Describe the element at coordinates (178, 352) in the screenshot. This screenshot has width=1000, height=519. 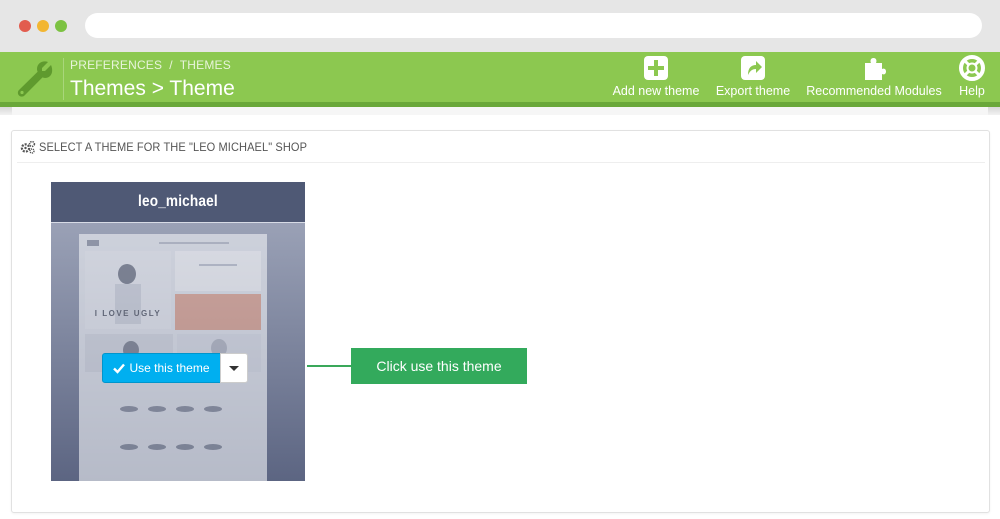
I see `theme-card-body: I LOVE UGLY` at that location.